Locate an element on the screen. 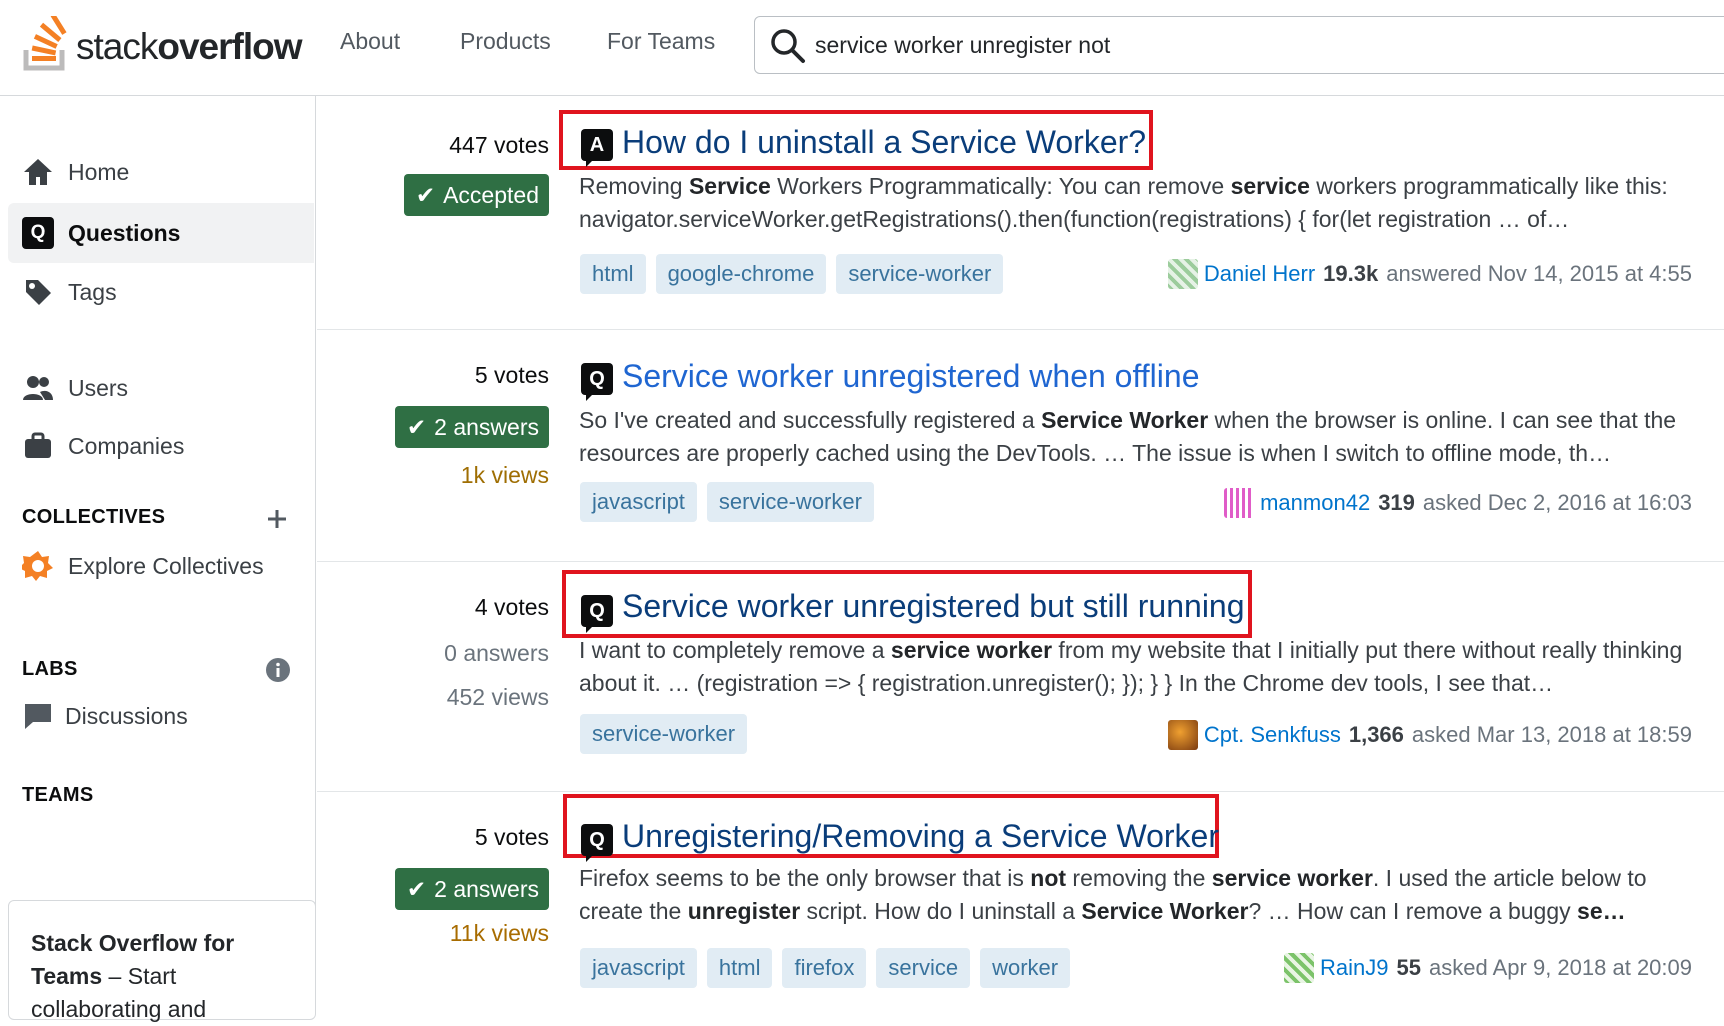 Image resolution: width=1724 pixels, height=1026 pixels. result-owner: RainJ9 55 asked Apr 9, 2018 at 20:09 is located at coordinates (1488, 968).